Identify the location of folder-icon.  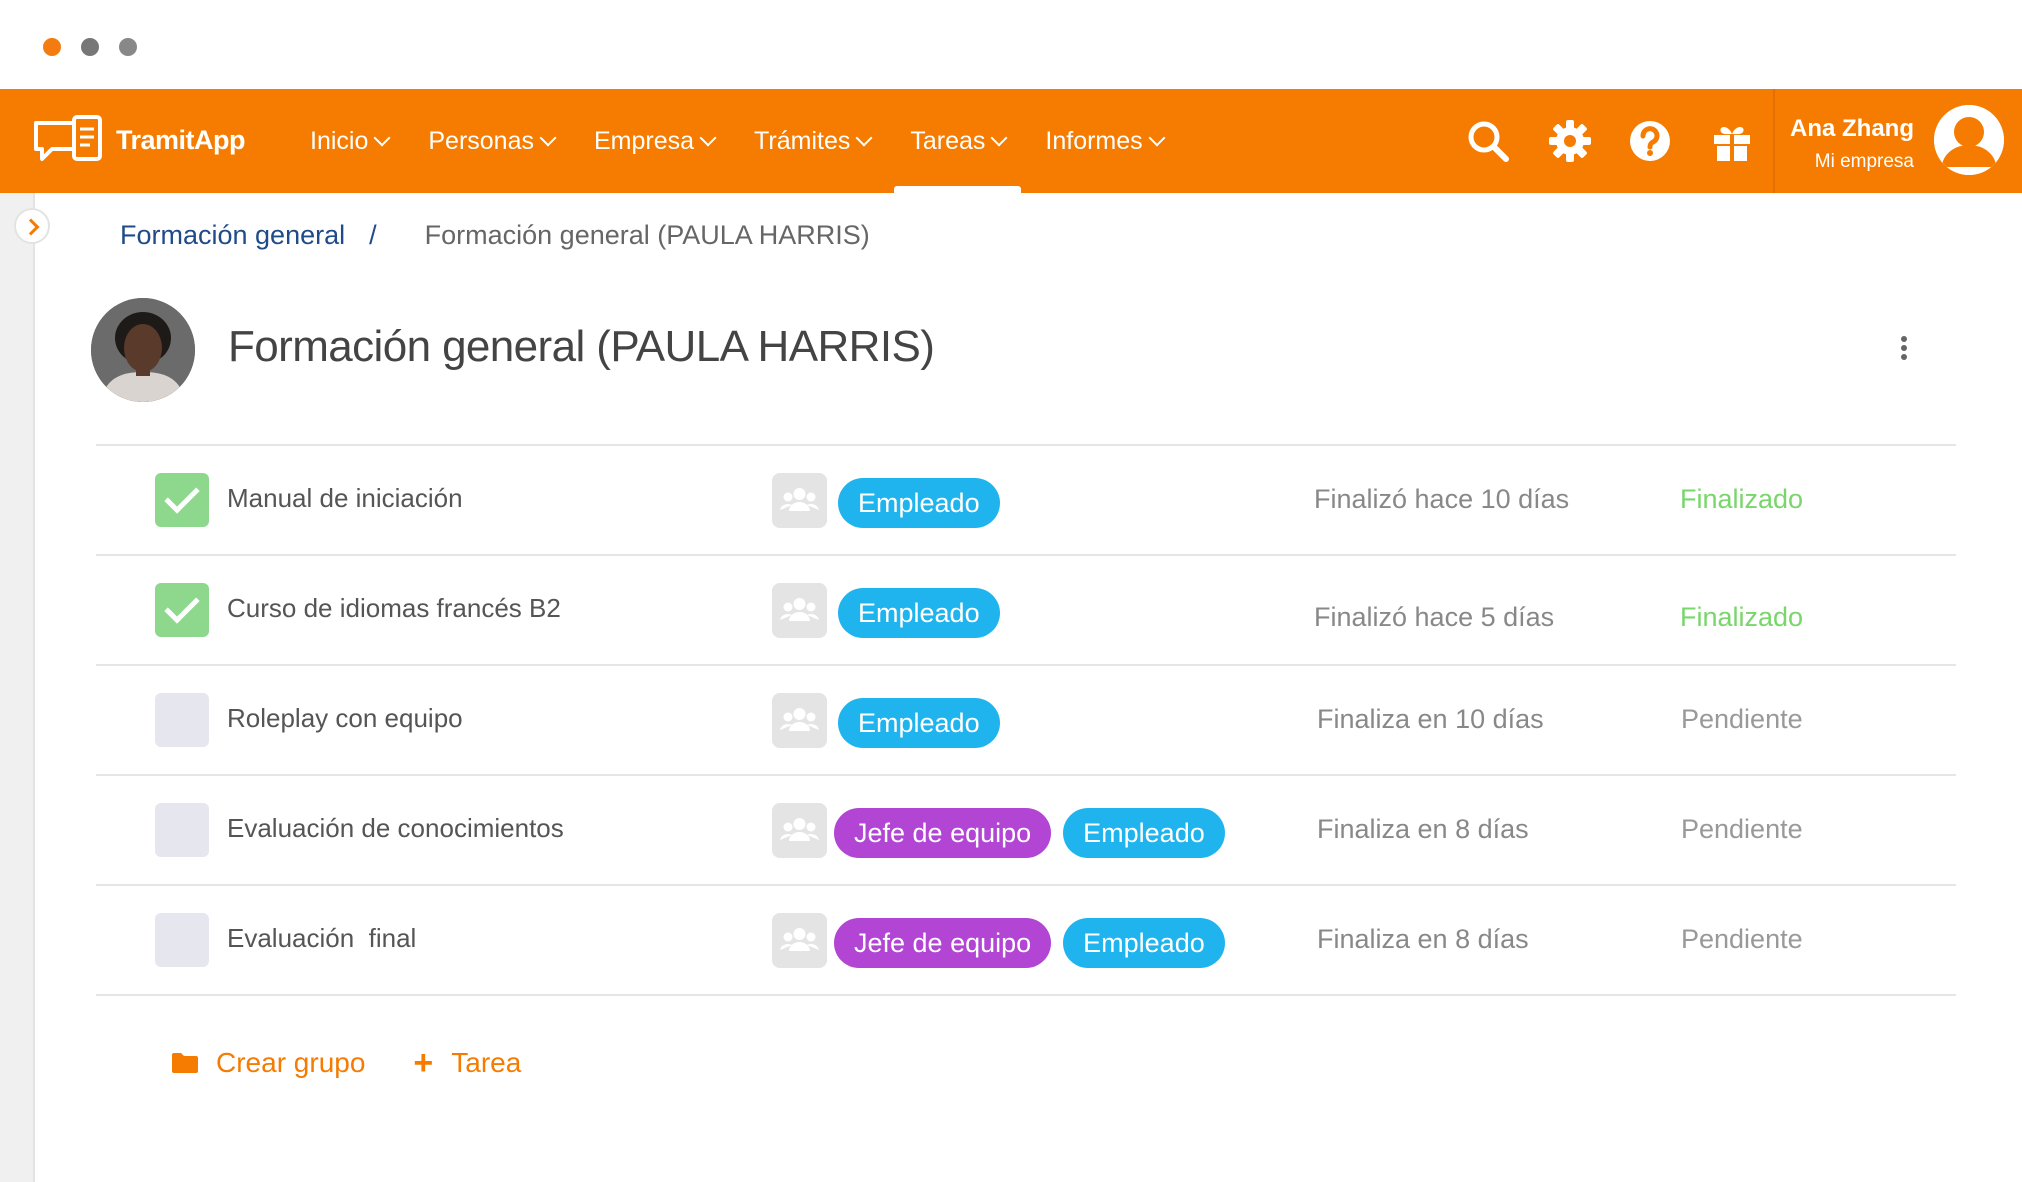
(185, 1063).